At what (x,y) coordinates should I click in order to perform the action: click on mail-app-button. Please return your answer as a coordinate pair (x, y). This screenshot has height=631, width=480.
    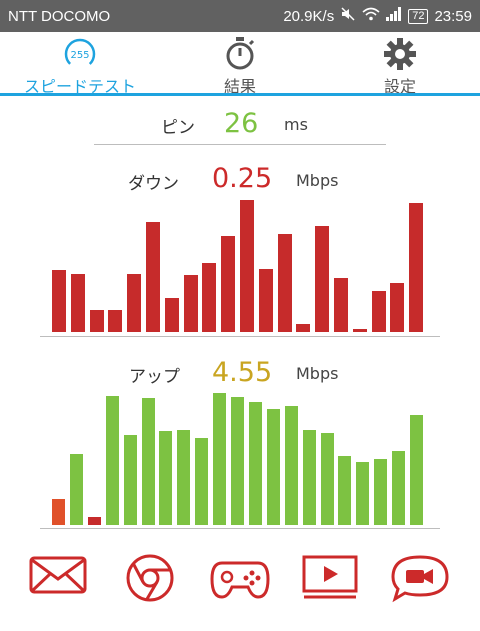
    Looking at the image, I should click on (58, 583).